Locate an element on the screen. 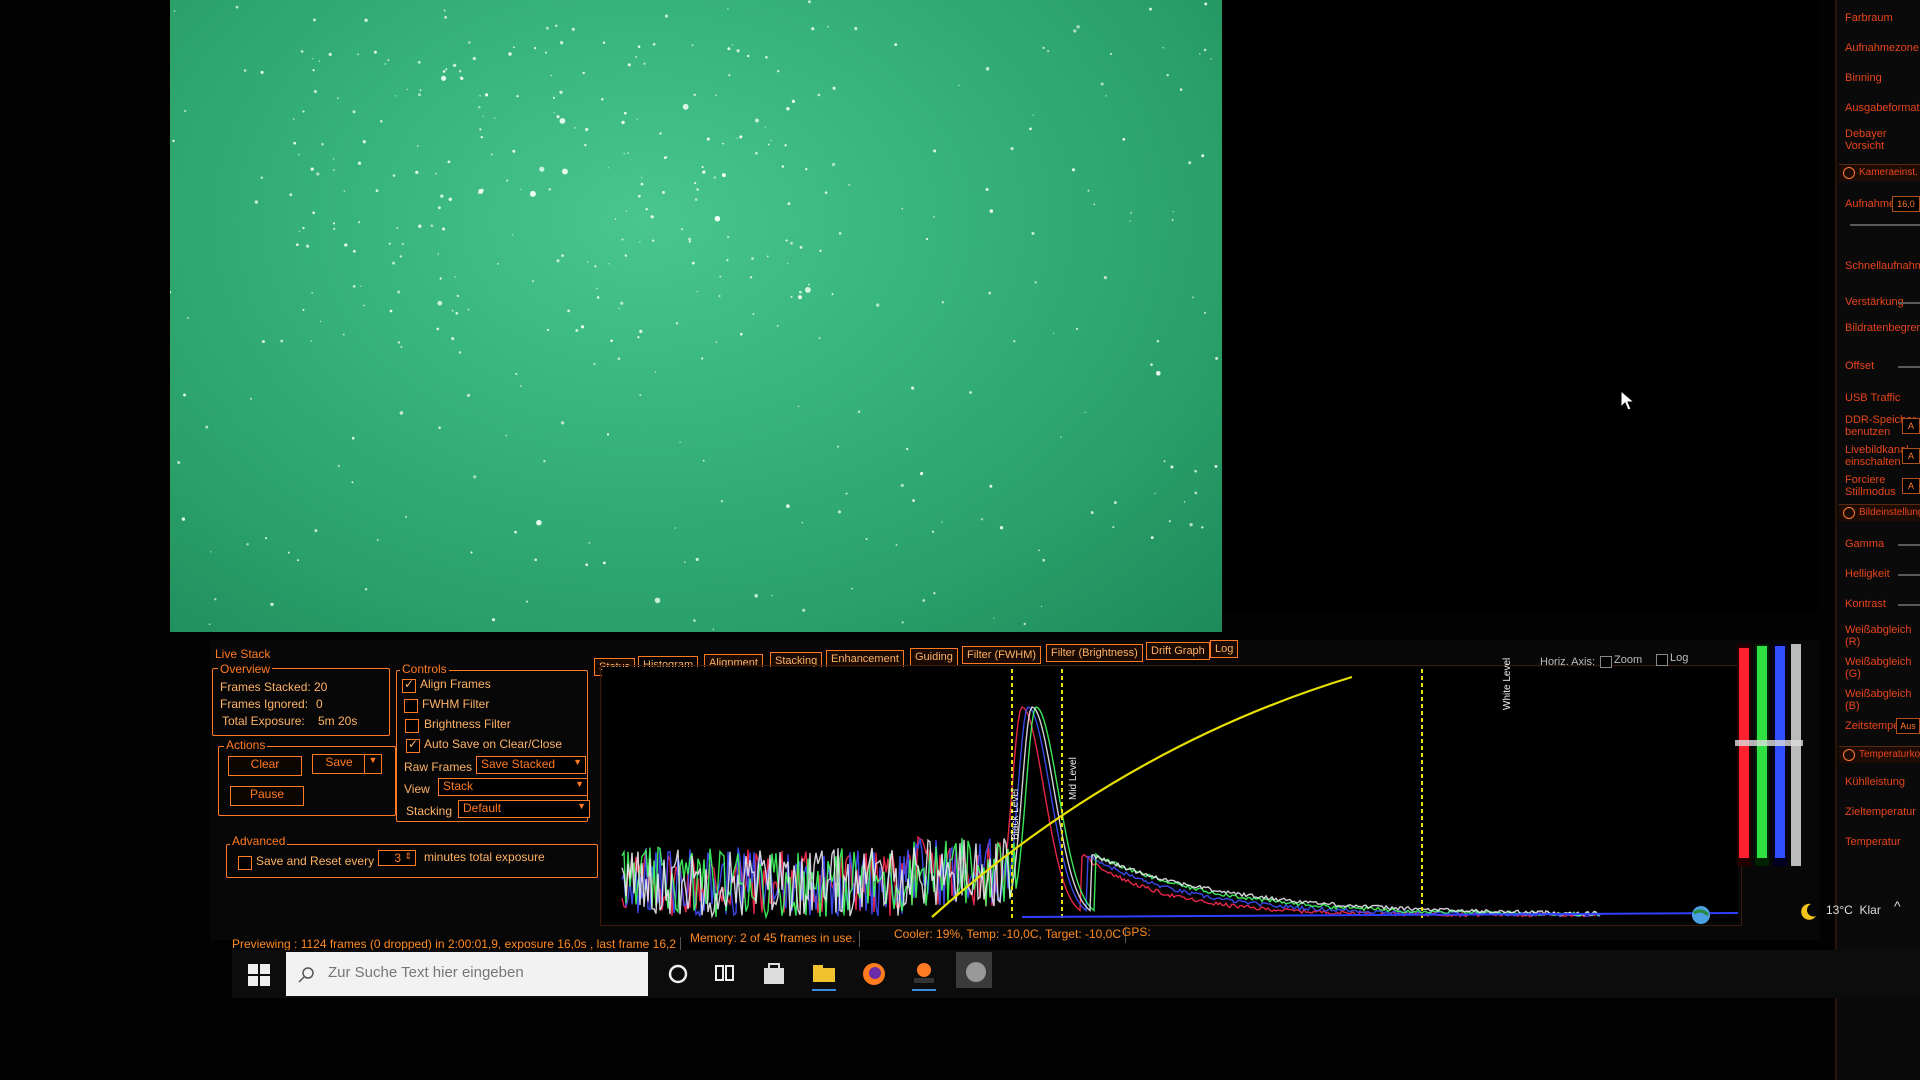 The image size is (1920, 1080). offset-slider is located at coordinates (1909, 367).